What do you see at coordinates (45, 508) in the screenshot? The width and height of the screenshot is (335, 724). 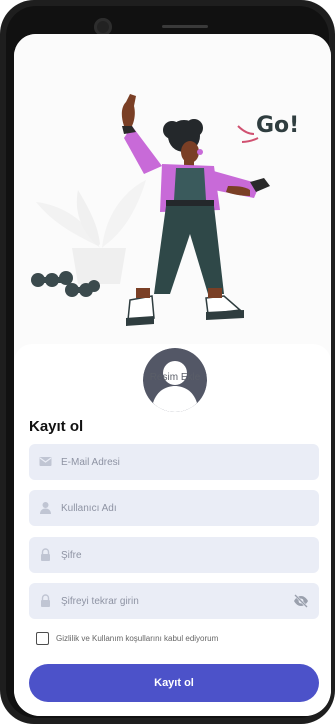 I see `user-icon` at bounding box center [45, 508].